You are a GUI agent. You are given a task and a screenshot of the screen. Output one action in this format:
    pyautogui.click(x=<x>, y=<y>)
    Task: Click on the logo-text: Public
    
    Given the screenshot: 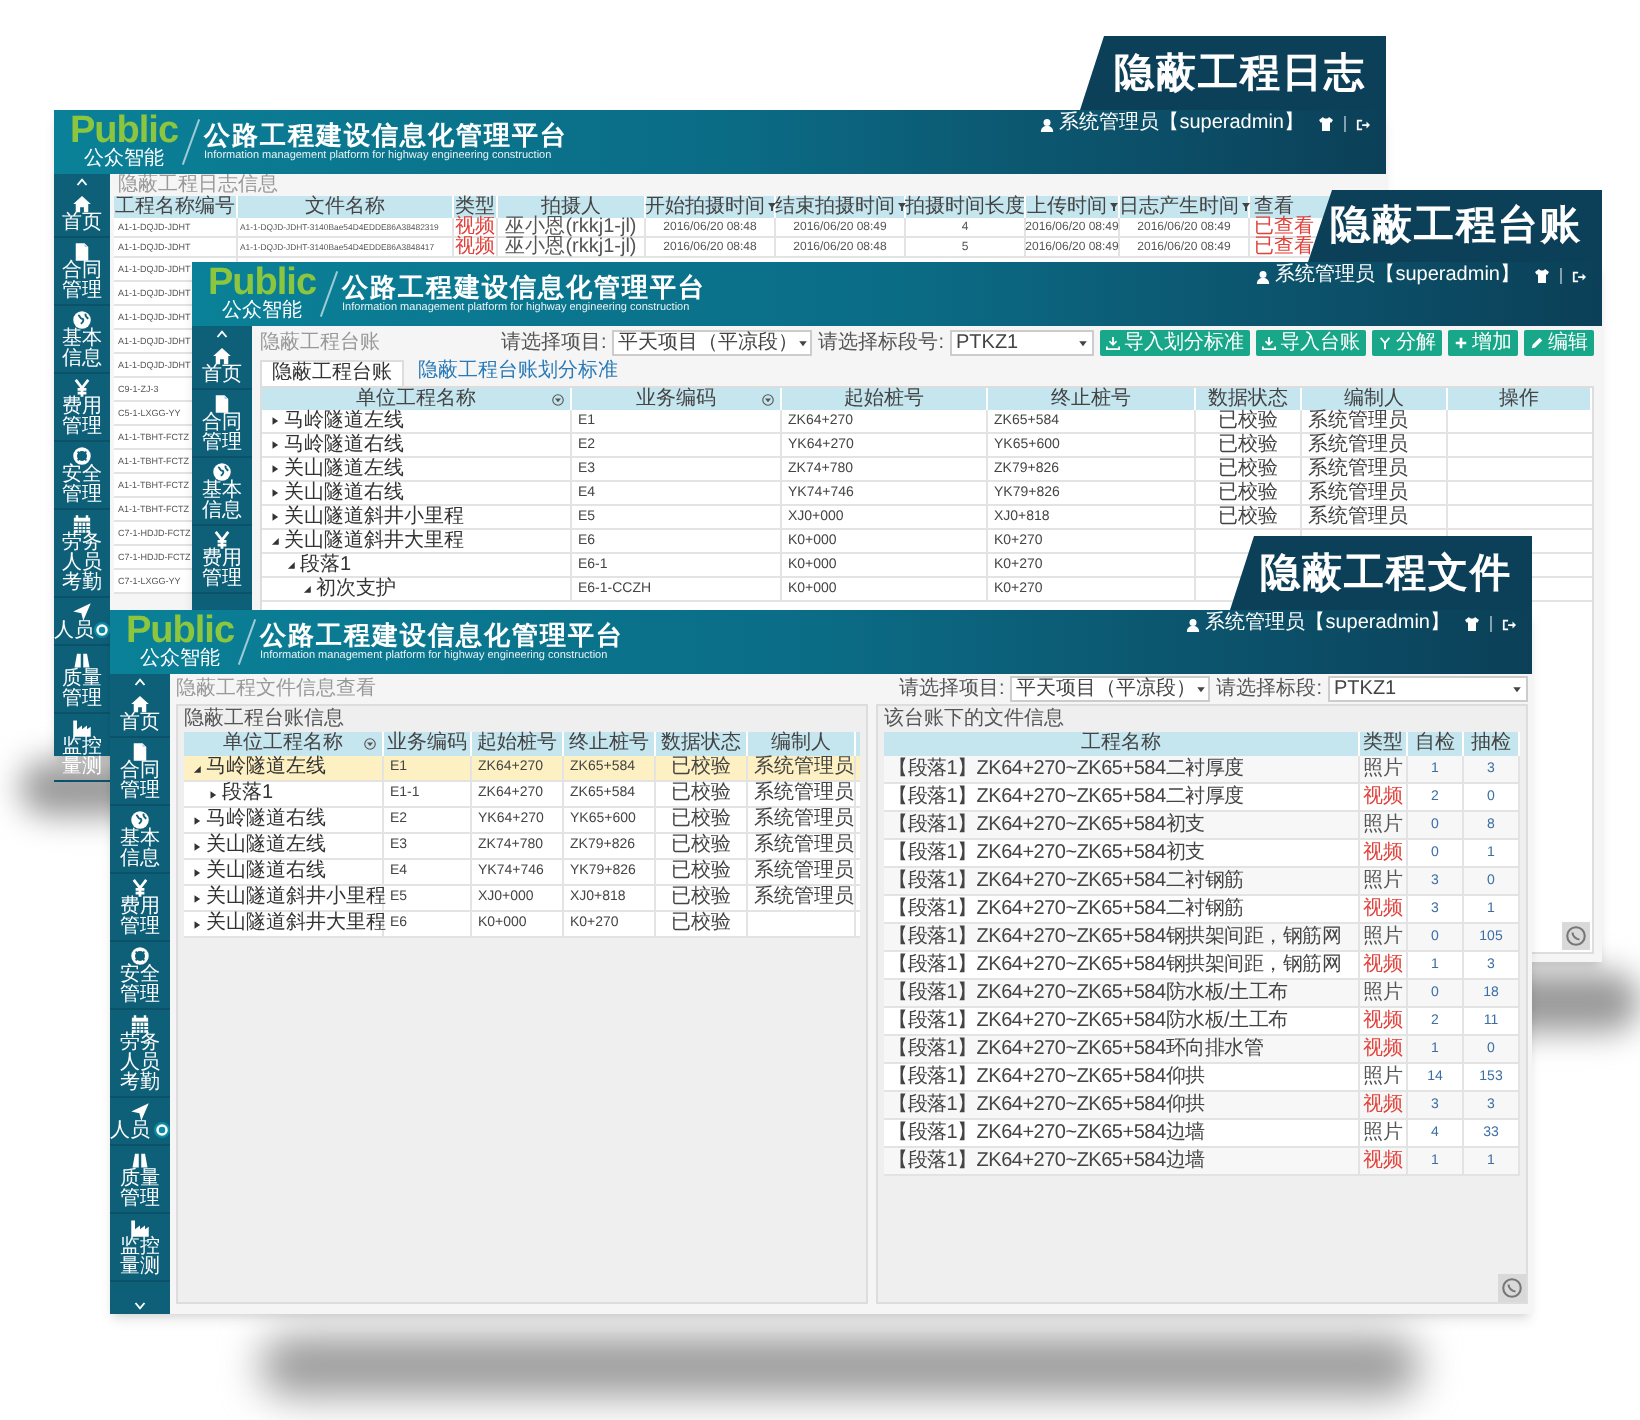 What is the action you would take?
    pyautogui.click(x=262, y=284)
    